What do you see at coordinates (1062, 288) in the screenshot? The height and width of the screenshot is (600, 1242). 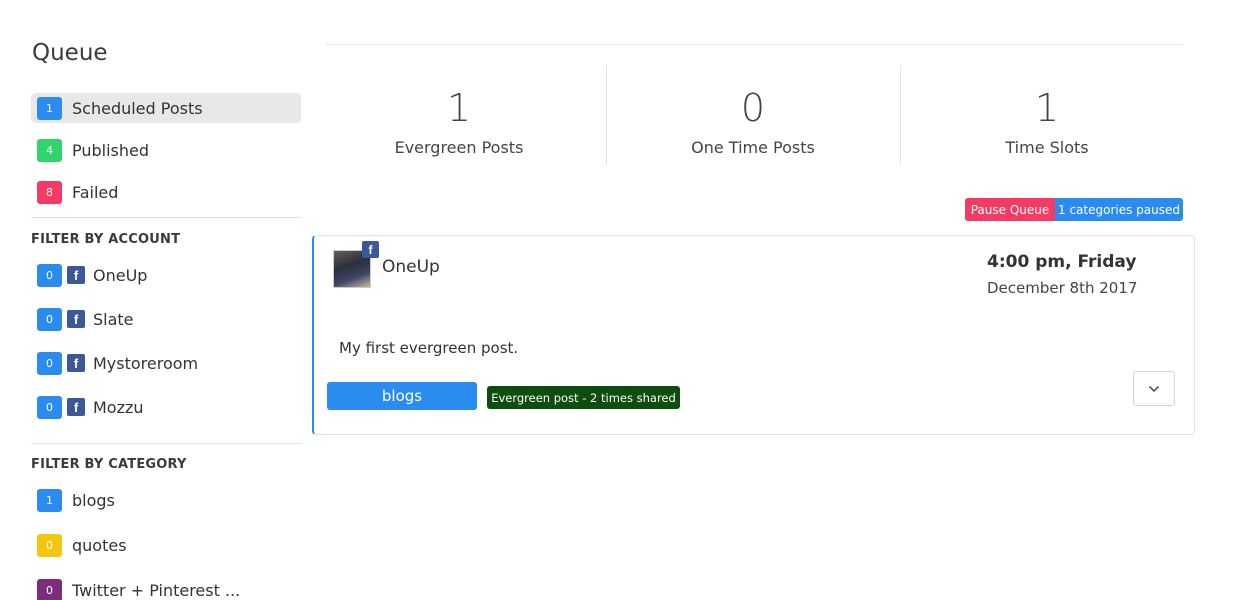 I see `post-date: December 8th 2017` at bounding box center [1062, 288].